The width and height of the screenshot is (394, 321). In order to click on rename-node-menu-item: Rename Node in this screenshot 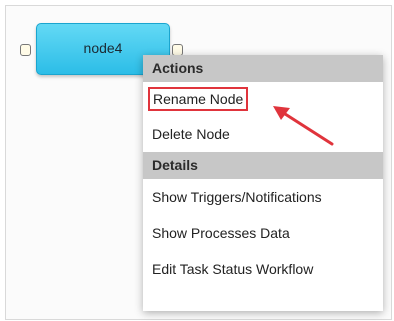, I will do `click(263, 99)`.